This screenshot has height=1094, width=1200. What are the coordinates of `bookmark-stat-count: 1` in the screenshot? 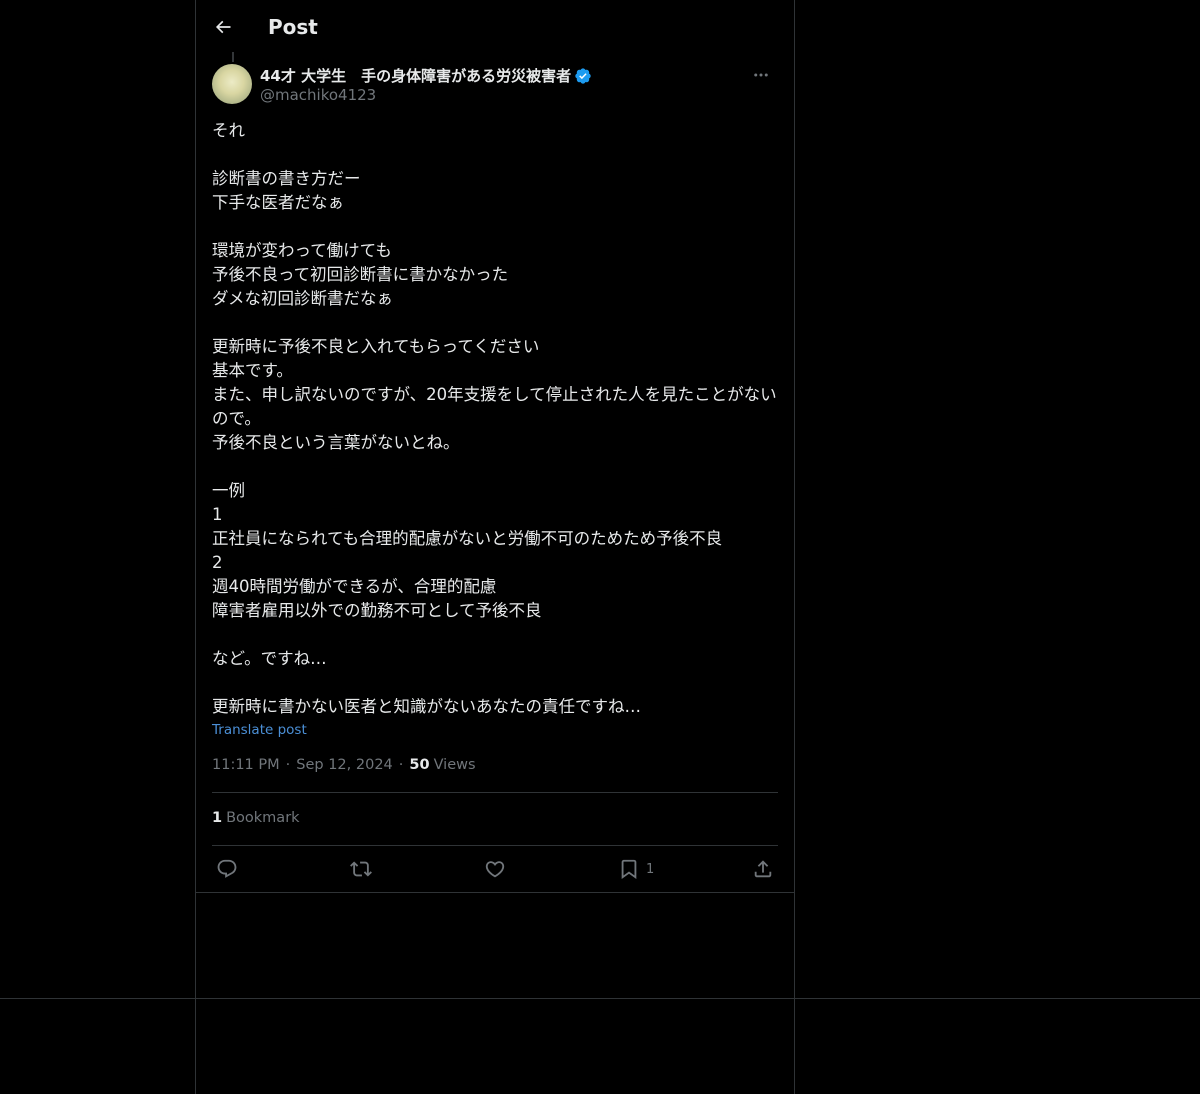 It's located at (217, 818).